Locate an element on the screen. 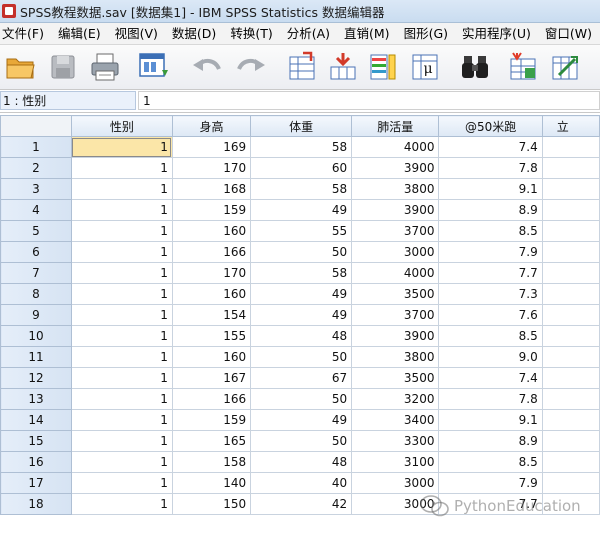 The width and height of the screenshot is (600, 541). data-cell: 3300 is located at coordinates (395, 441).